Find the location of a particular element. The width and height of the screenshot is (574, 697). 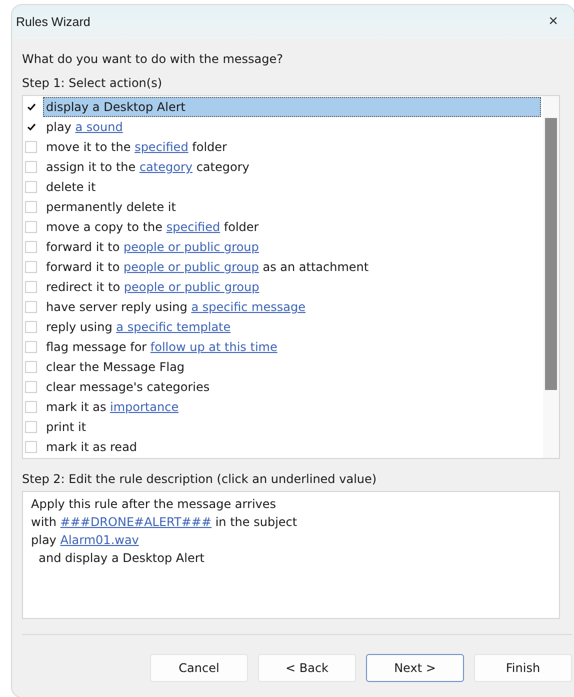

close-button: × is located at coordinates (553, 22).